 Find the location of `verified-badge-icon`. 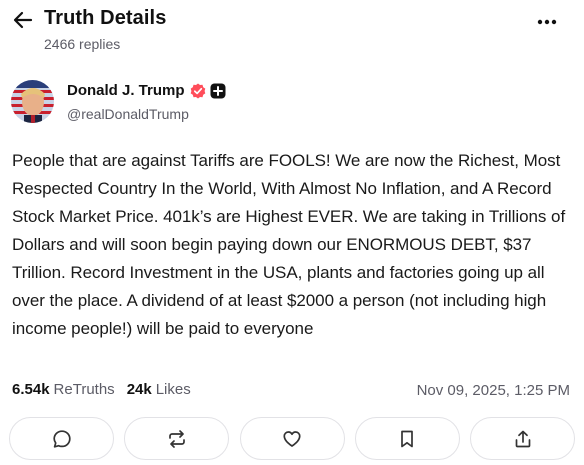

verified-badge-icon is located at coordinates (197, 90).